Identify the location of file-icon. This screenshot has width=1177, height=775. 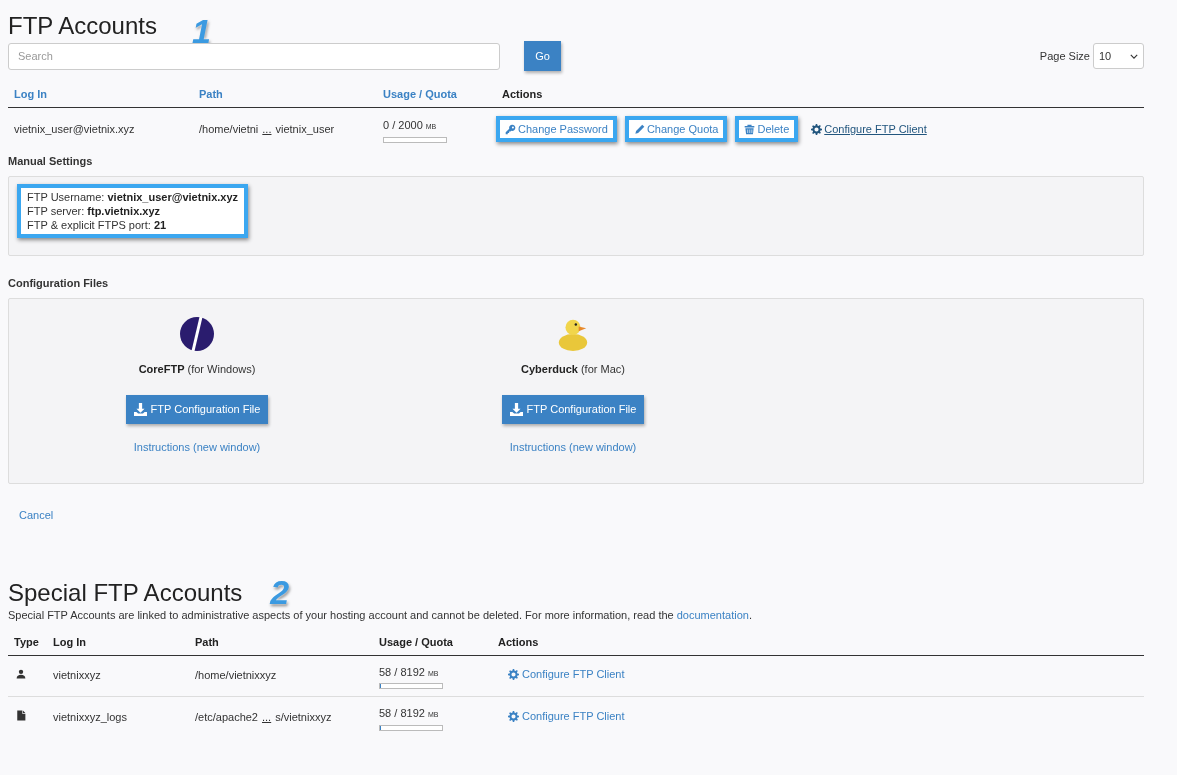
(21, 715).